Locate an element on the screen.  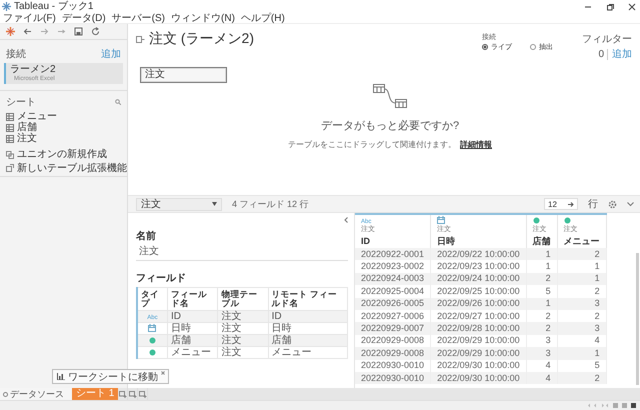
table-cell: 2022/09/24 10:00:00 is located at coordinates (478, 279).